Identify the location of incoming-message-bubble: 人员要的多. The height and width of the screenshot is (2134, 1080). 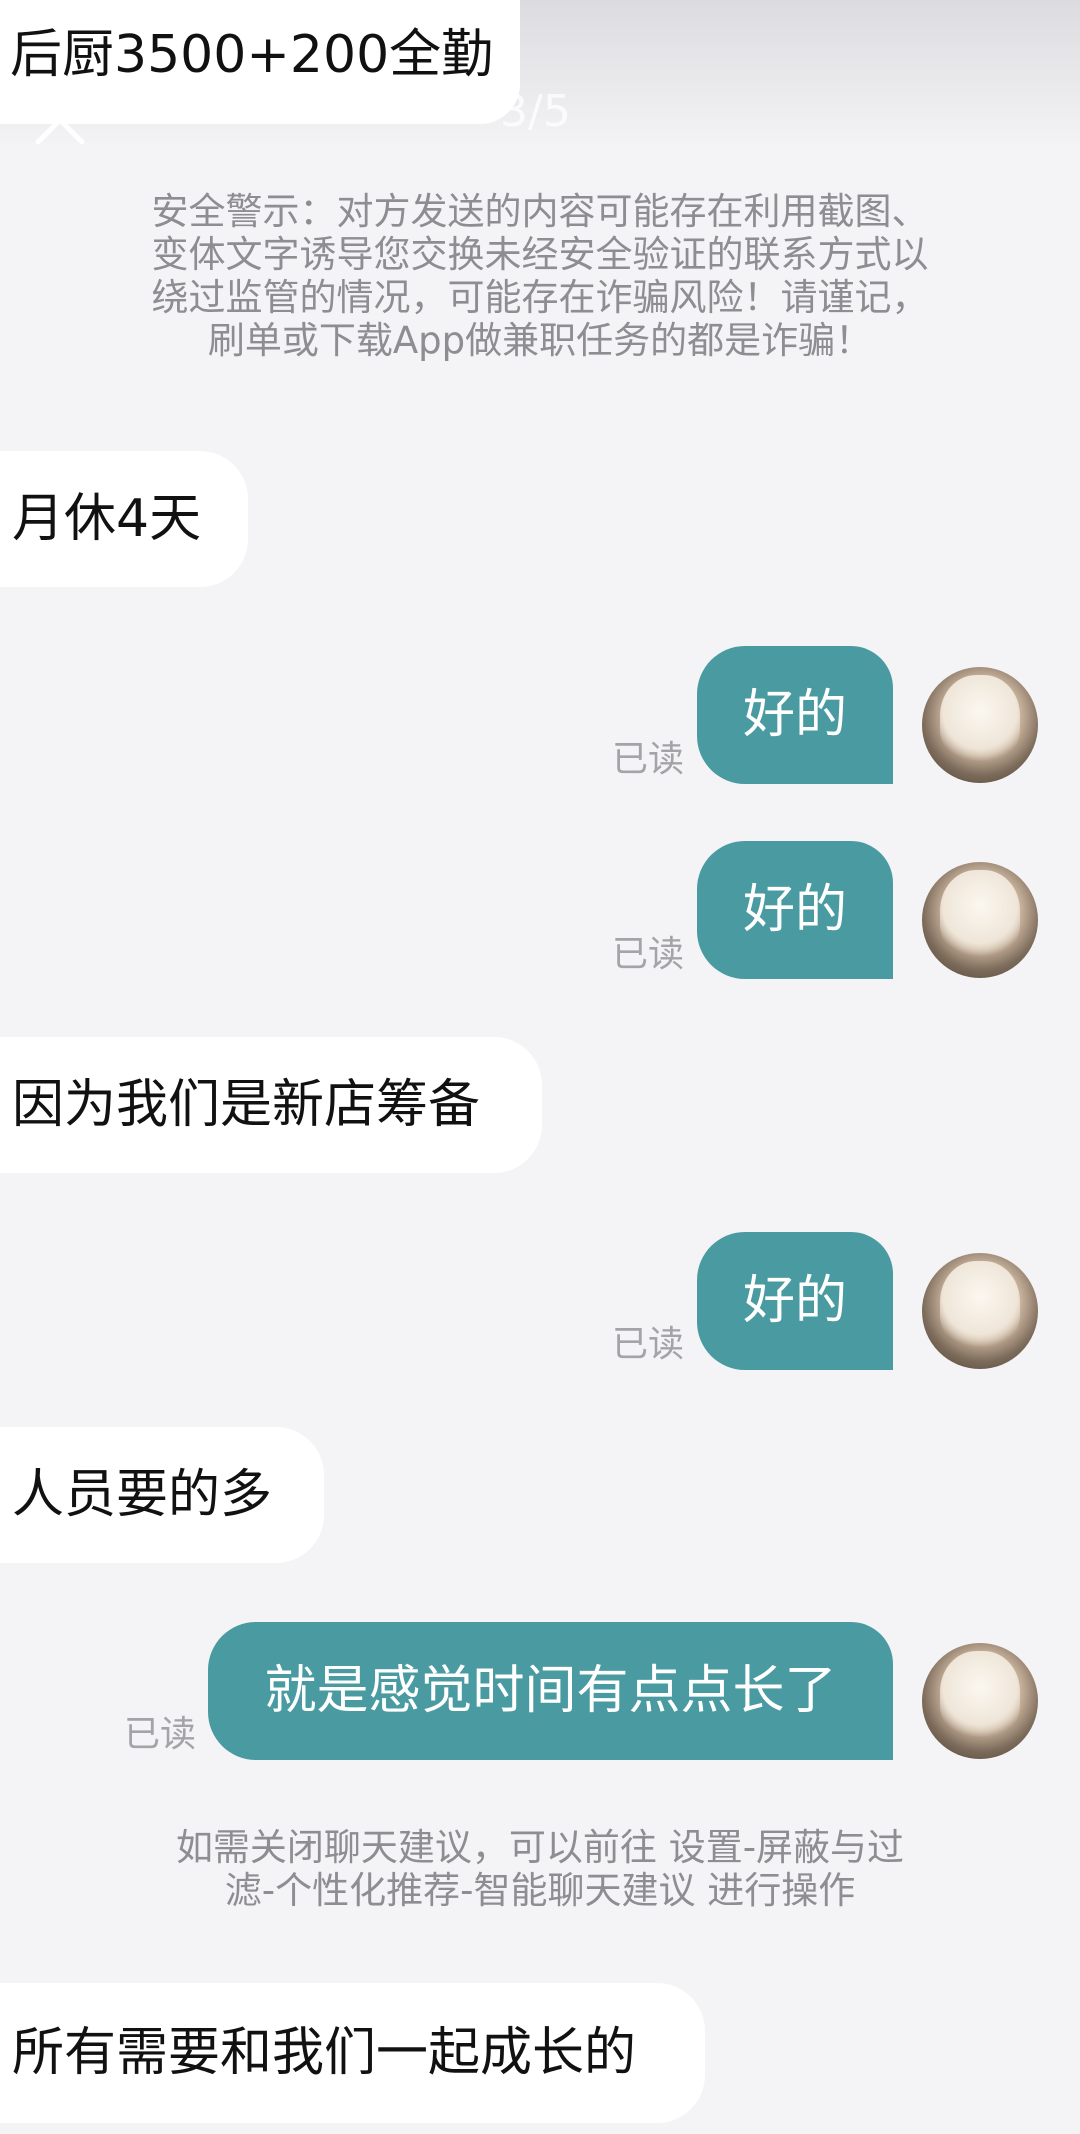
(162, 1495).